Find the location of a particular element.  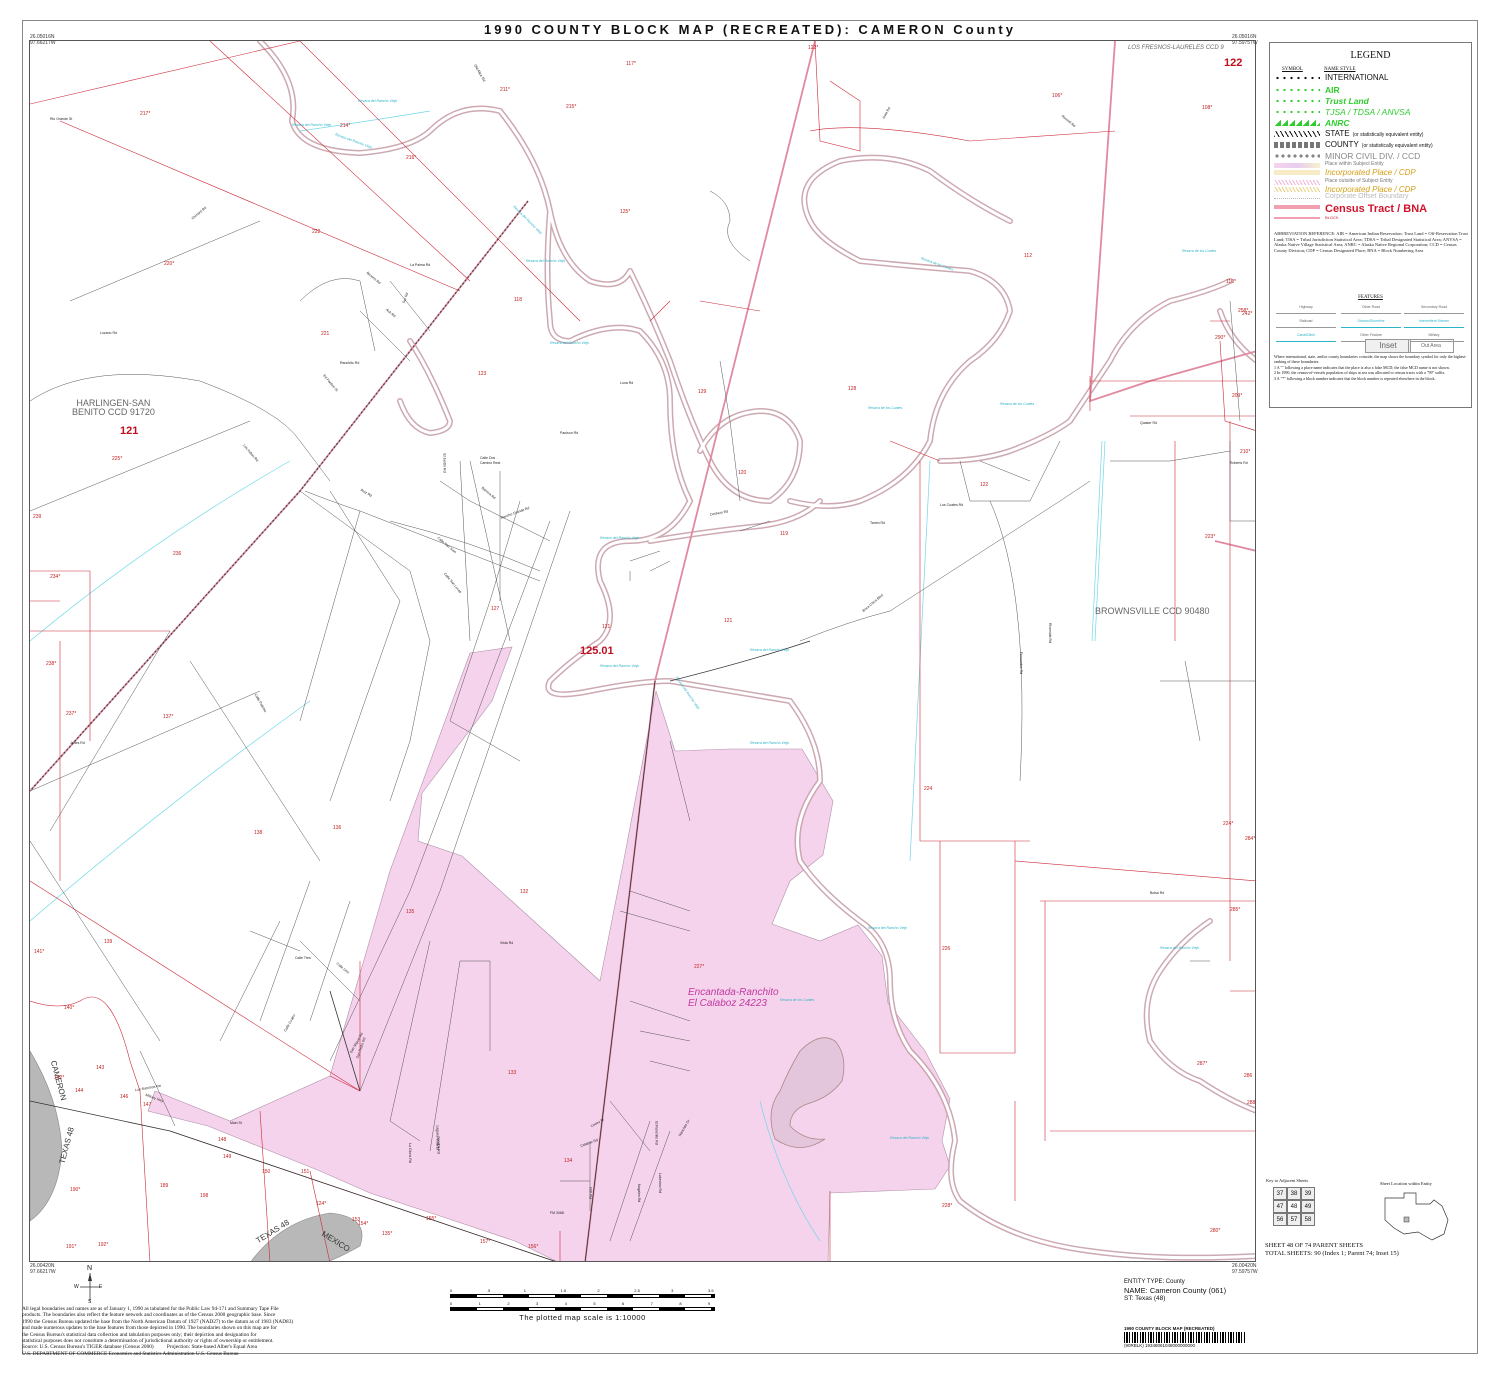

road-name: El Ranchito Rd is located at coordinates (656, 1133).